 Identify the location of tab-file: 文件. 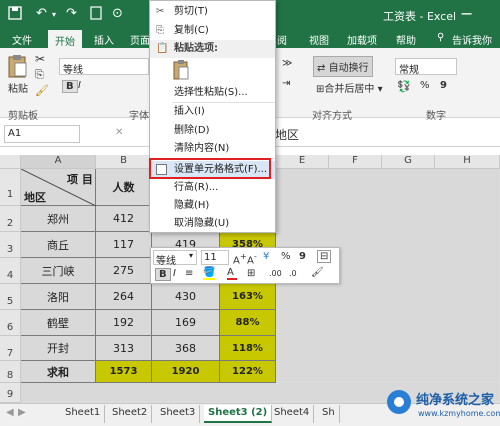
(22, 39).